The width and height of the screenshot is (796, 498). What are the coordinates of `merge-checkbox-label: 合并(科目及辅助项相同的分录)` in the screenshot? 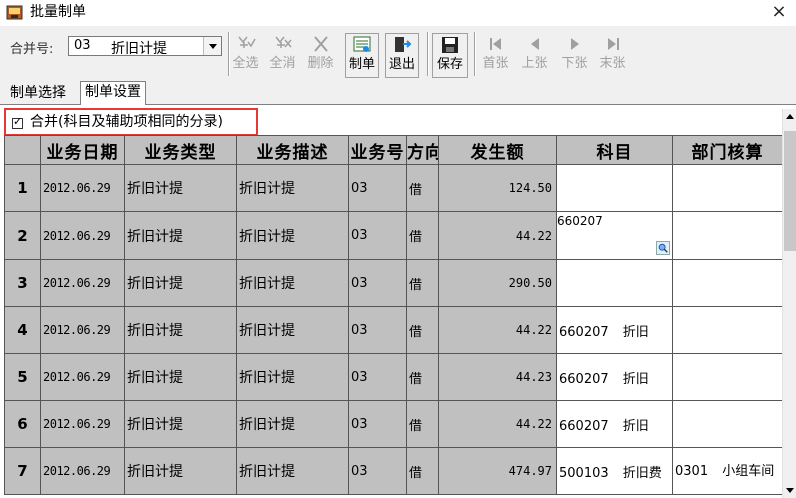 It's located at (126, 122).